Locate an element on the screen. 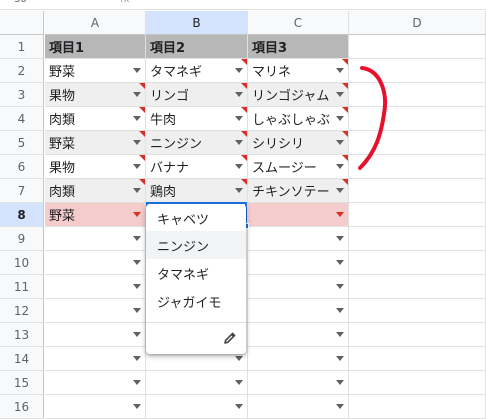  row-header-1: 1 is located at coordinates (22, 47).